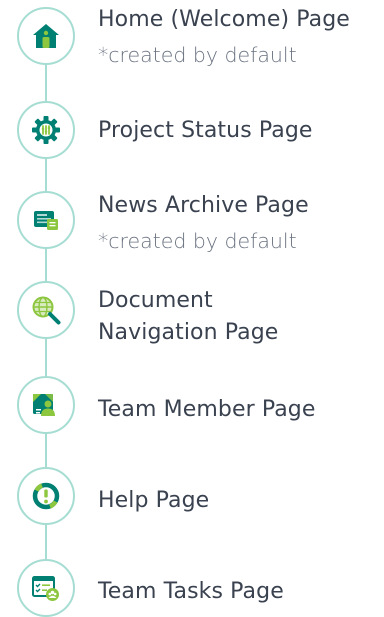  I want to click on gear-icon-badge, so click(46, 130).